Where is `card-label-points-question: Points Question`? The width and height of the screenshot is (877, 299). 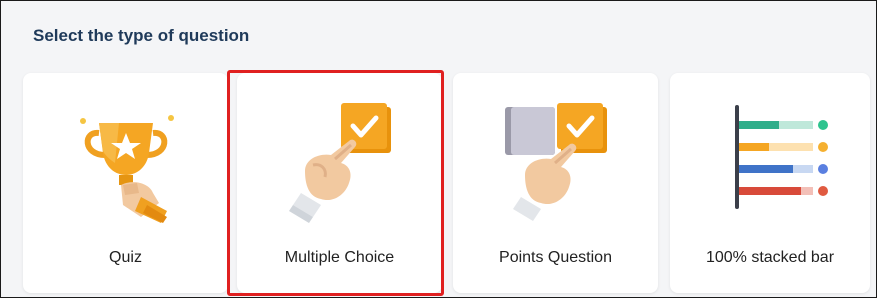 card-label-points-question: Points Question is located at coordinates (555, 257).